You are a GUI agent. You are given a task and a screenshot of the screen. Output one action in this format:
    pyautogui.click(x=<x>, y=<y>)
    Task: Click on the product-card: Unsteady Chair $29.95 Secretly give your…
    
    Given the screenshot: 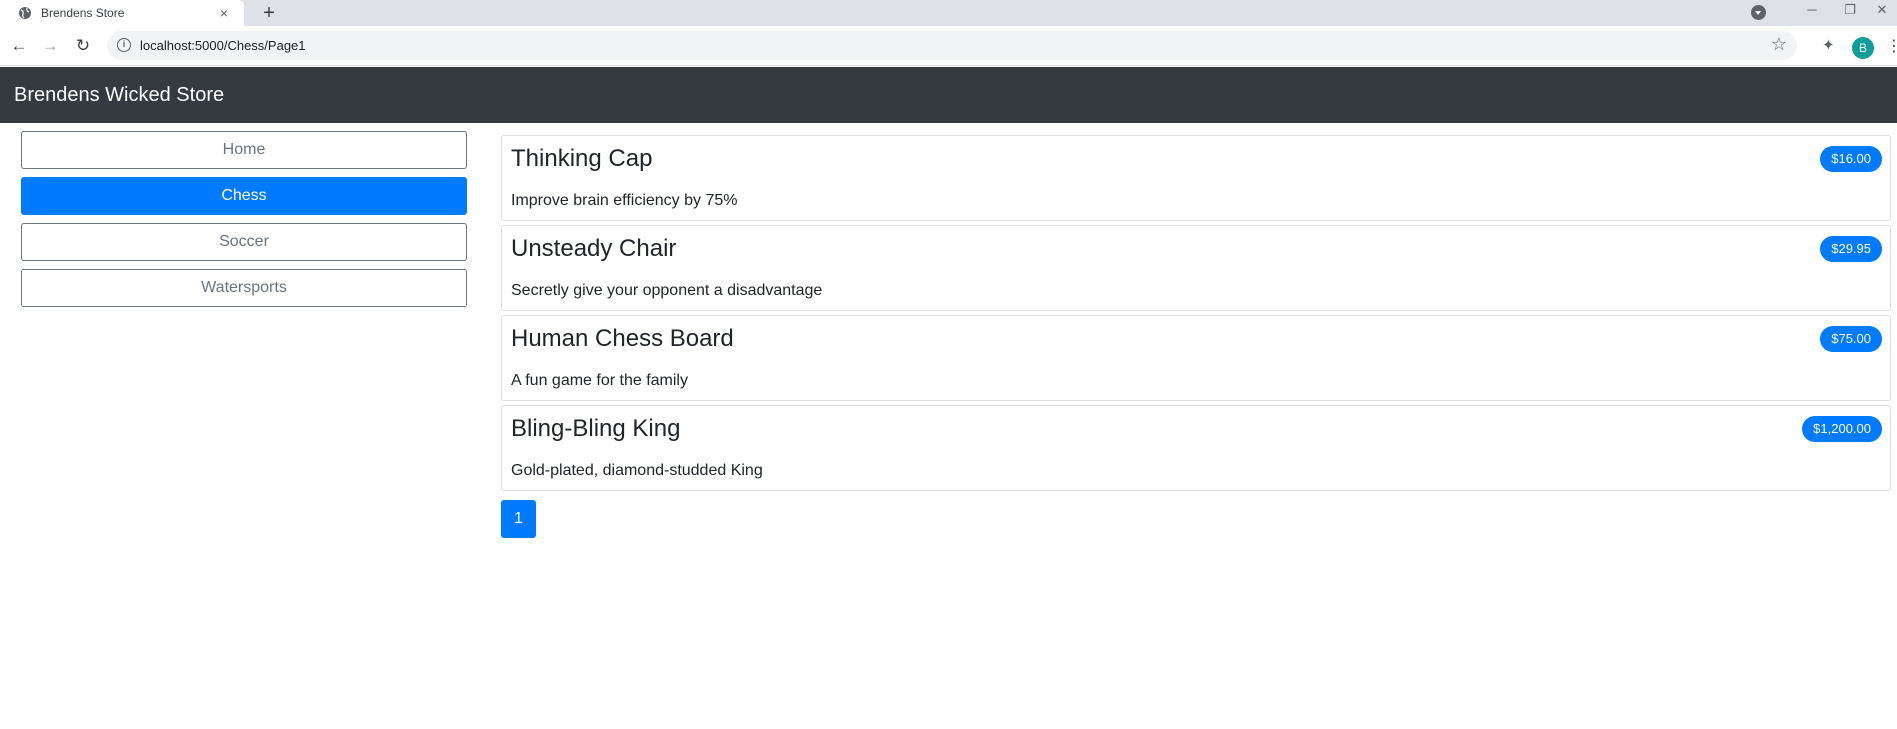 What is the action you would take?
    pyautogui.click(x=1196, y=268)
    